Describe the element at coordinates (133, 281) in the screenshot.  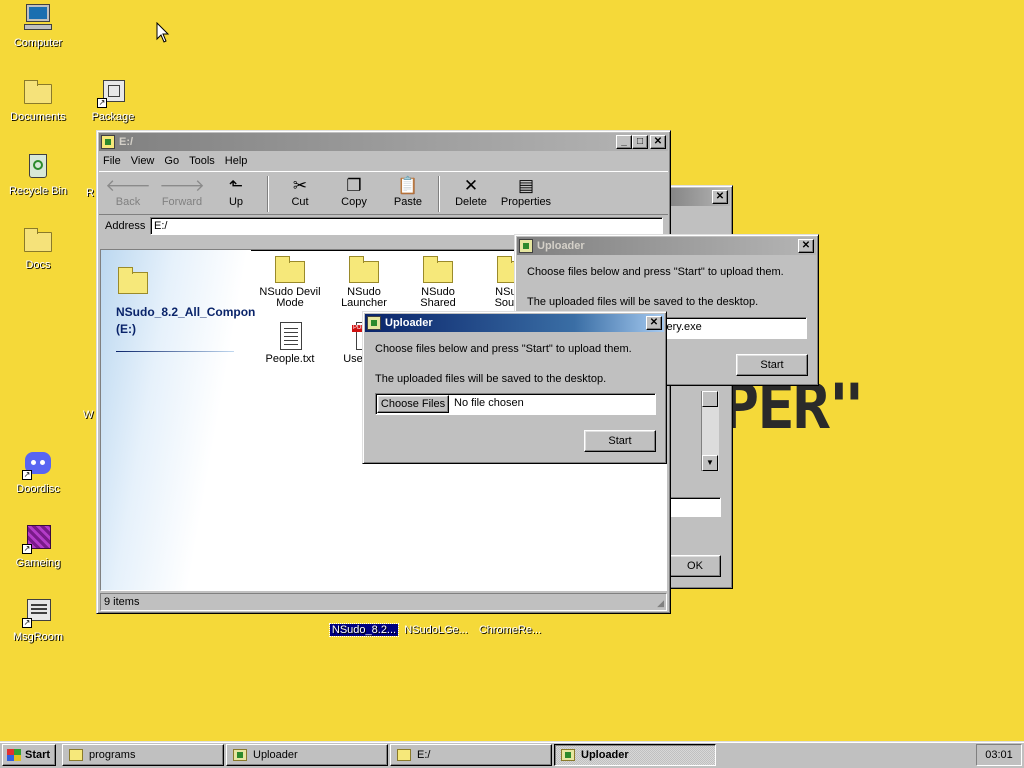
I see `drive-folder-icon` at that location.